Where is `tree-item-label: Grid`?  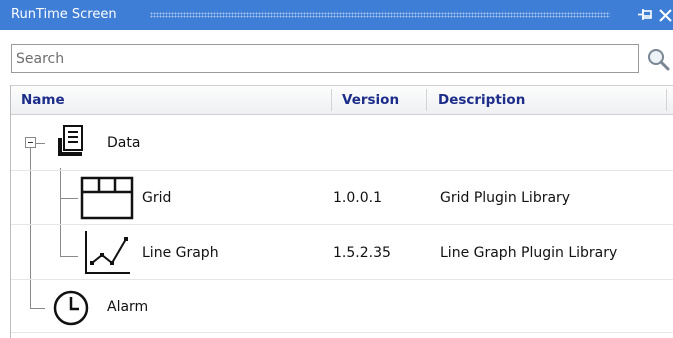
tree-item-label: Grid is located at coordinates (157, 198).